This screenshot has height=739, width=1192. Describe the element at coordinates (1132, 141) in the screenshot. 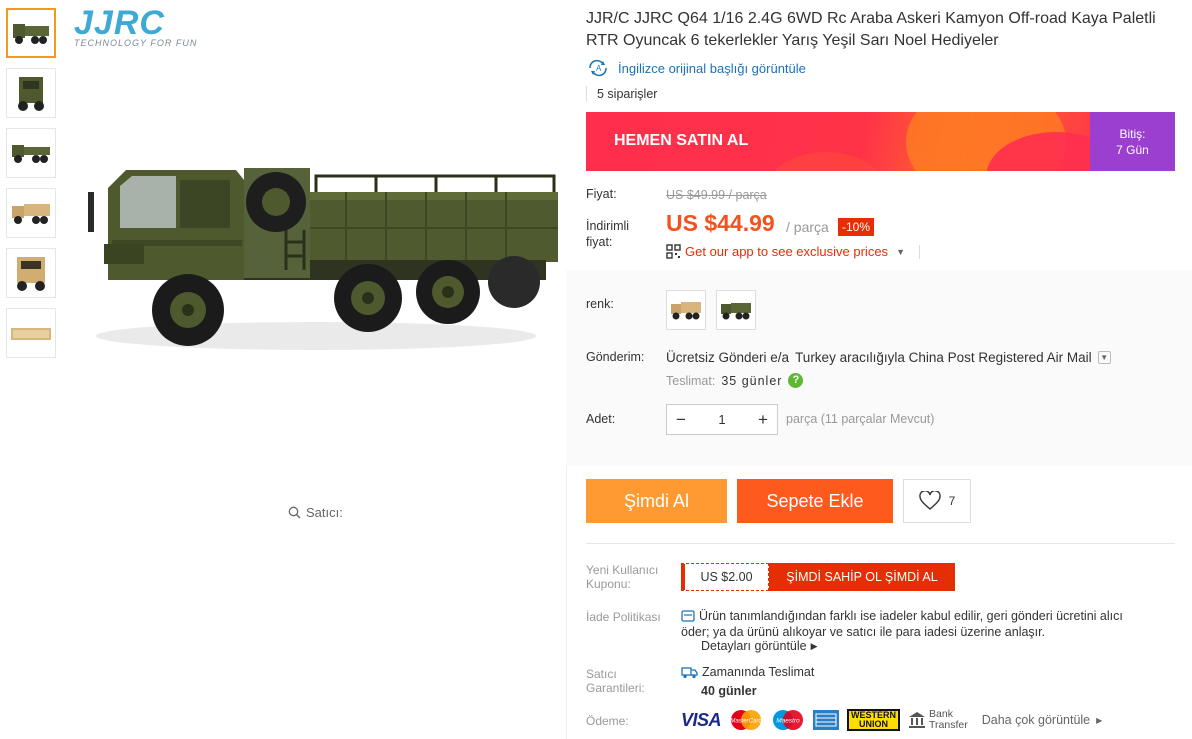

I see `flash-sale-countdown: Bitiş: 7 Gün` at that location.